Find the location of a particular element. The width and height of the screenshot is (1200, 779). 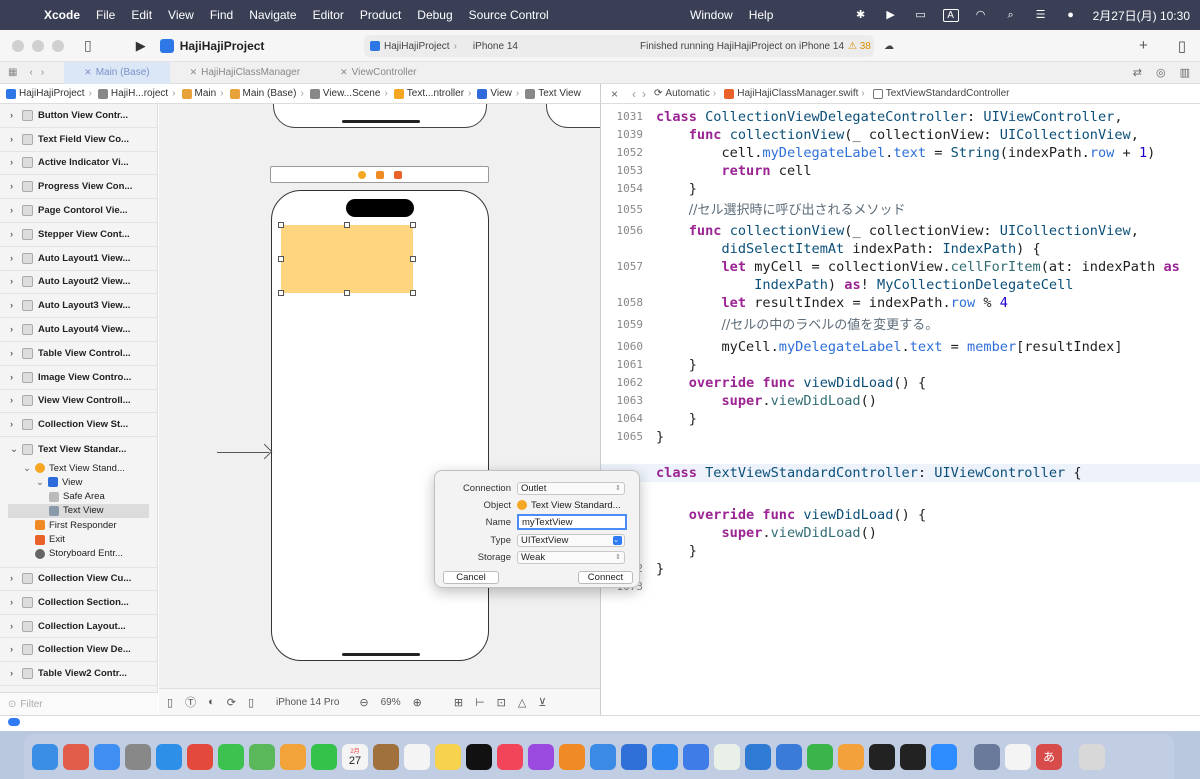

menu-item: Source Control is located at coordinates (509, 15).